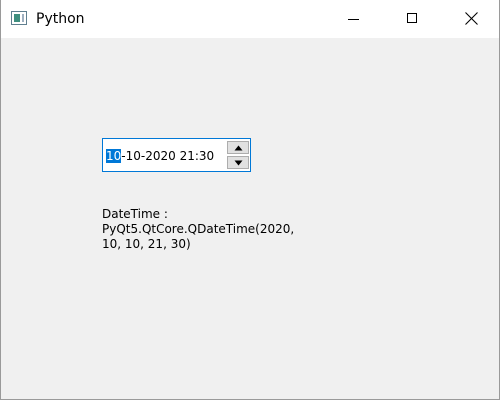  Describe the element at coordinates (19, 18) in the screenshot. I see `python-window-icon` at that location.